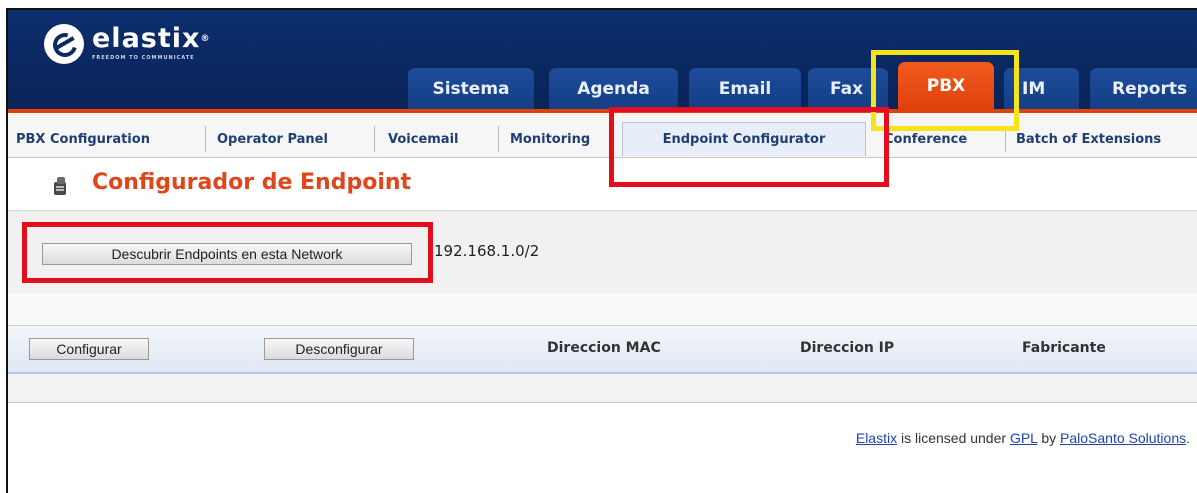 The width and height of the screenshot is (1197, 493). Describe the element at coordinates (602, 388) in the screenshot. I see `empty-table-row` at that location.